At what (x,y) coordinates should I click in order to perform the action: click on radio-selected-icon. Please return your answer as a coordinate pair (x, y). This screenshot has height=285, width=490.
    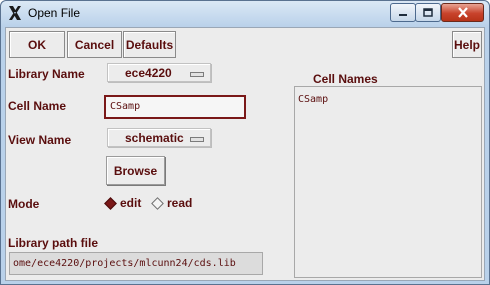
    Looking at the image, I should click on (110, 203).